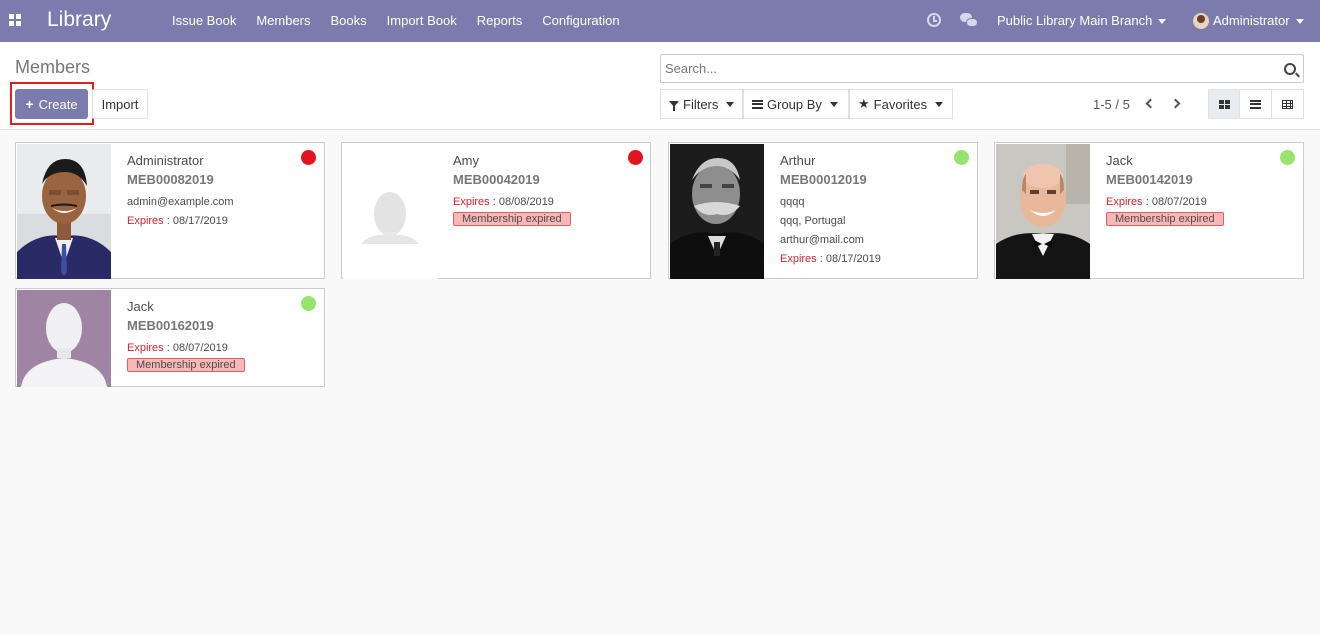  Describe the element at coordinates (120, 104) in the screenshot. I see `import-button: Import` at that location.